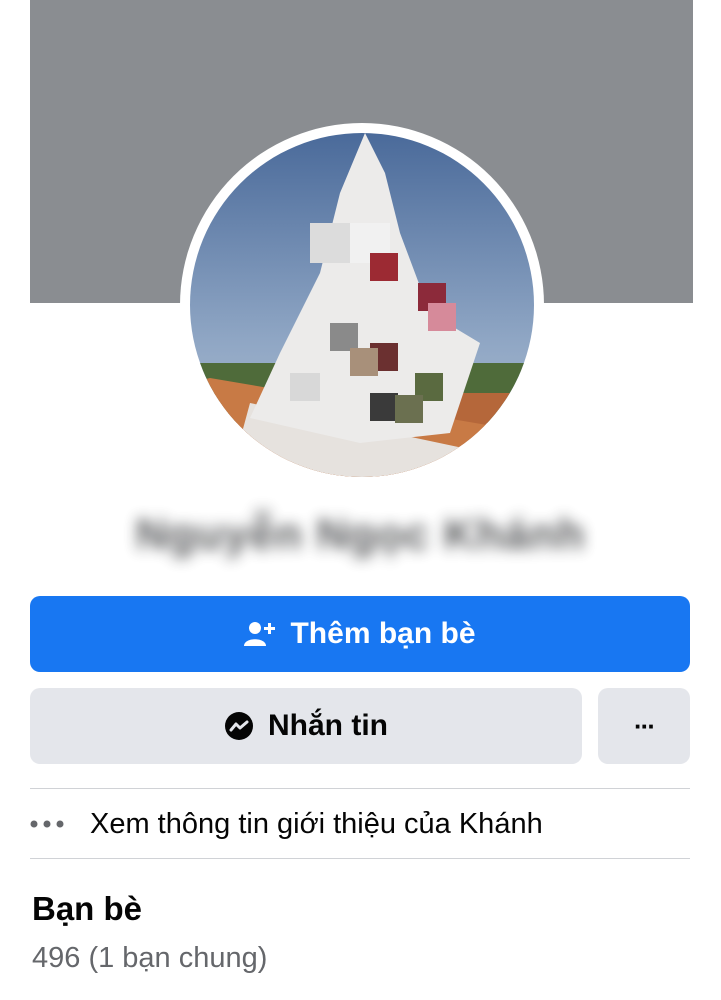  Describe the element at coordinates (149, 958) in the screenshot. I see `friends-count: 496 (1 bạn chung)` at that location.